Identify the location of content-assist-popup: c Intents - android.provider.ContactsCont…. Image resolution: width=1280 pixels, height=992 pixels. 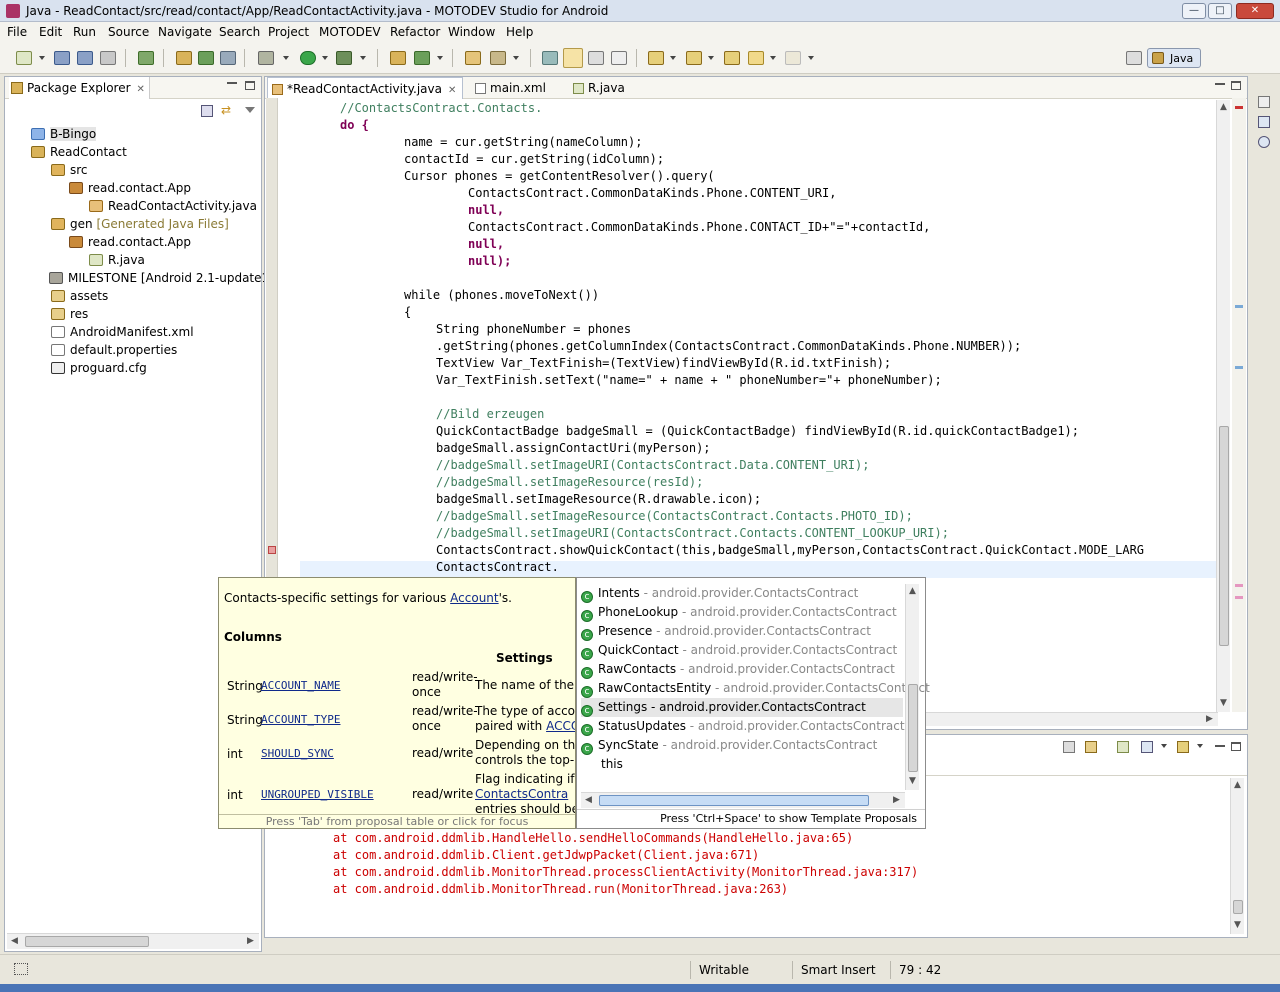
(753, 703).